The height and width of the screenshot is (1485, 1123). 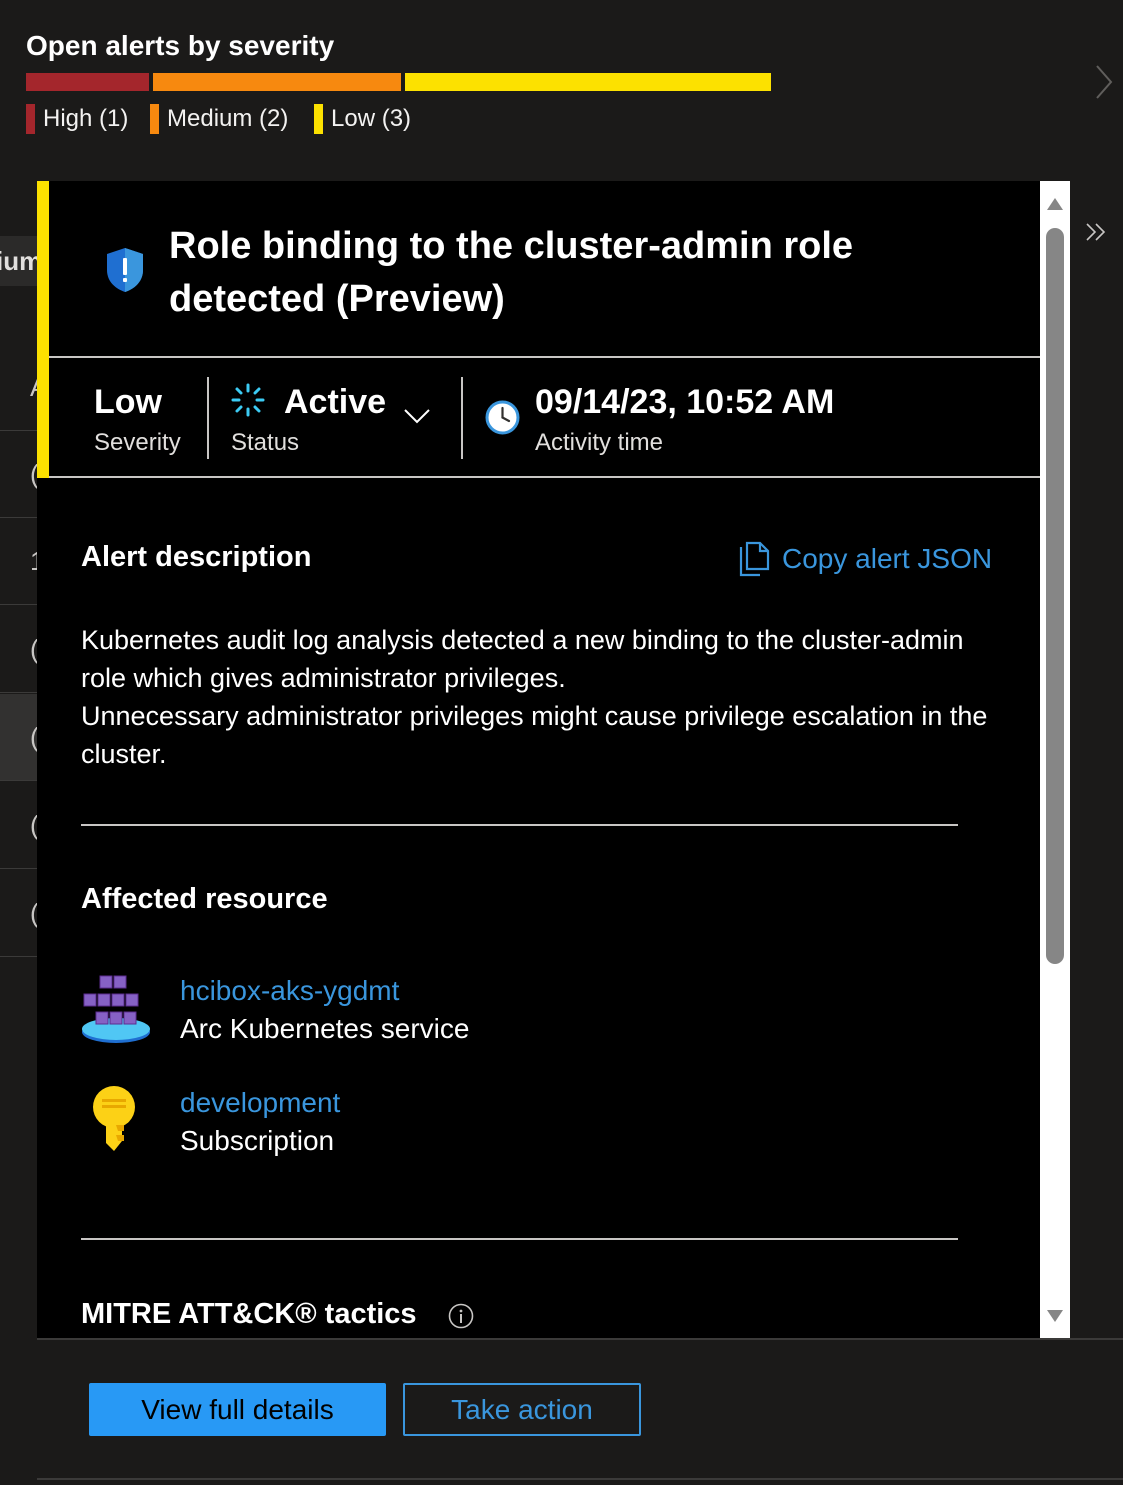 I want to click on severity-bar-medium, so click(x=277, y=82).